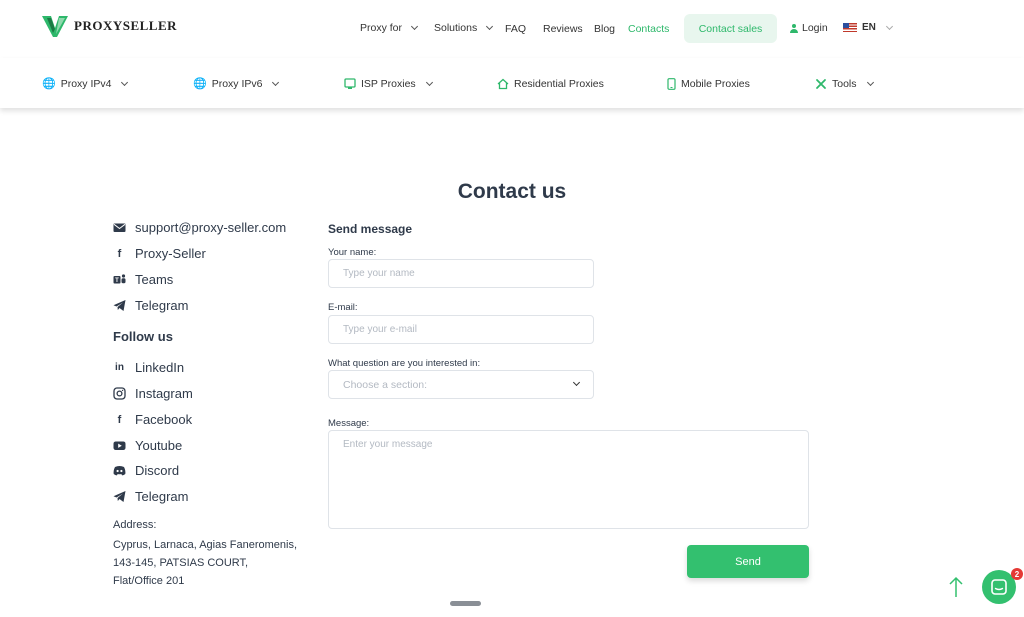 Image resolution: width=1024 pixels, height=617 pixels. I want to click on subnav-tools-label: Tools, so click(844, 84).